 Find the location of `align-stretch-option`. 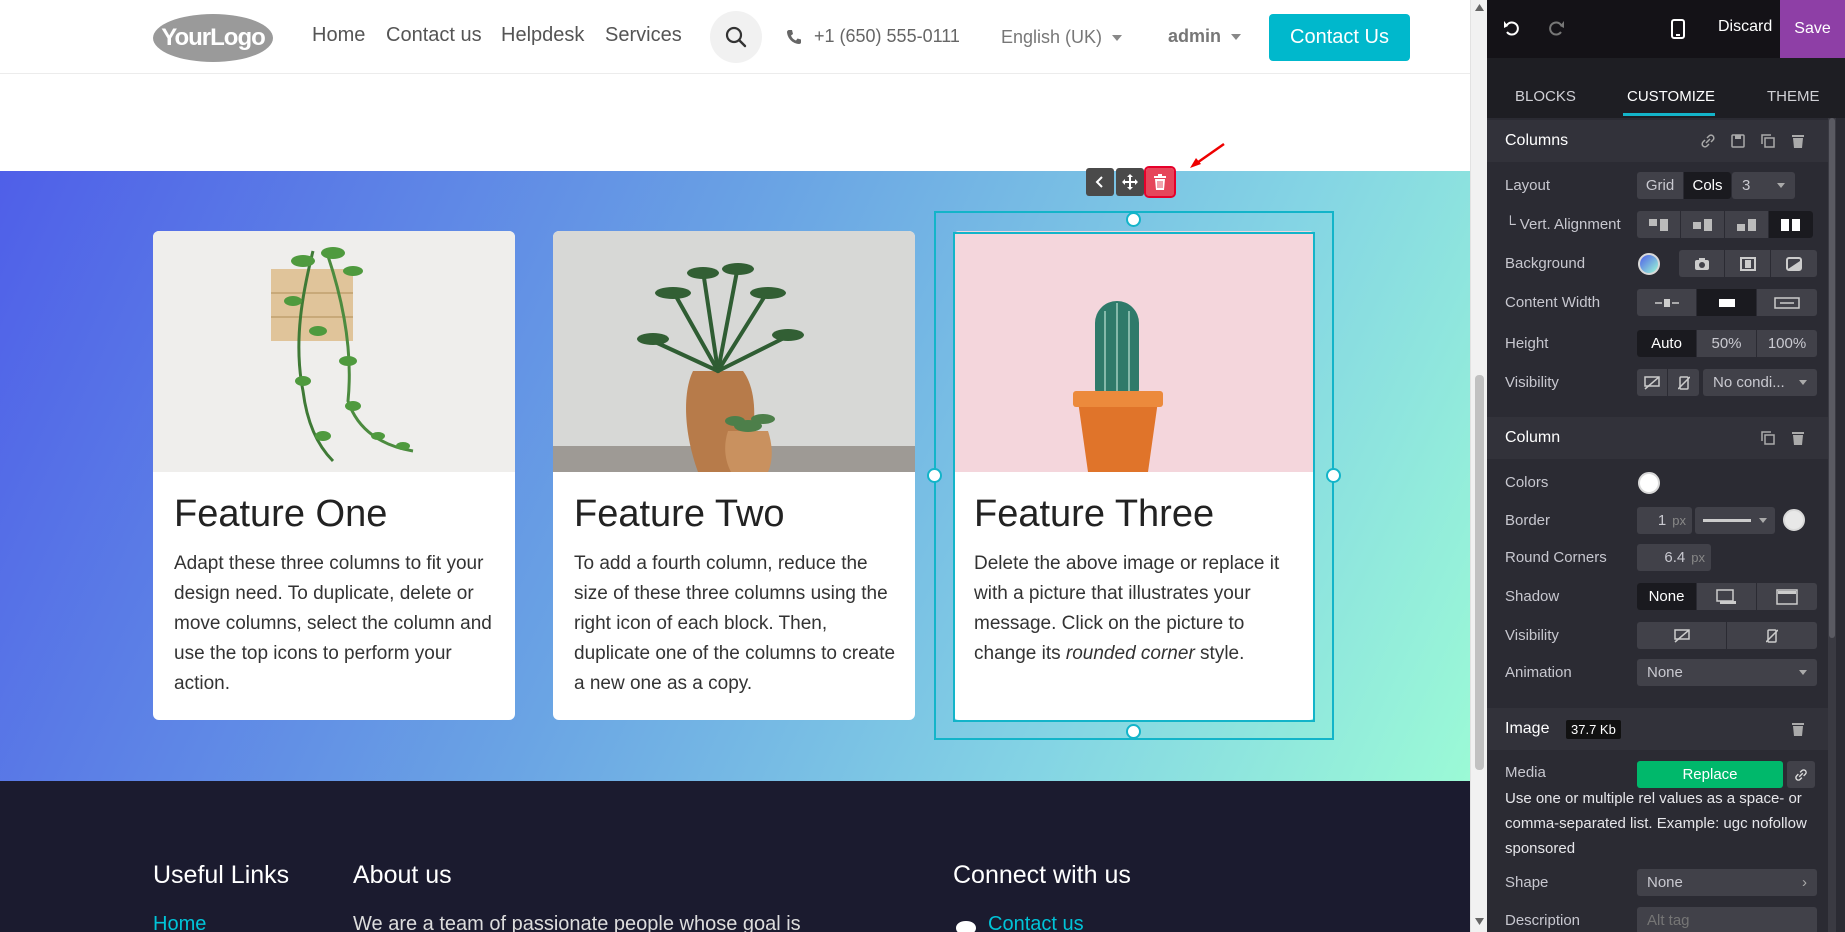

align-stretch-option is located at coordinates (1791, 224).